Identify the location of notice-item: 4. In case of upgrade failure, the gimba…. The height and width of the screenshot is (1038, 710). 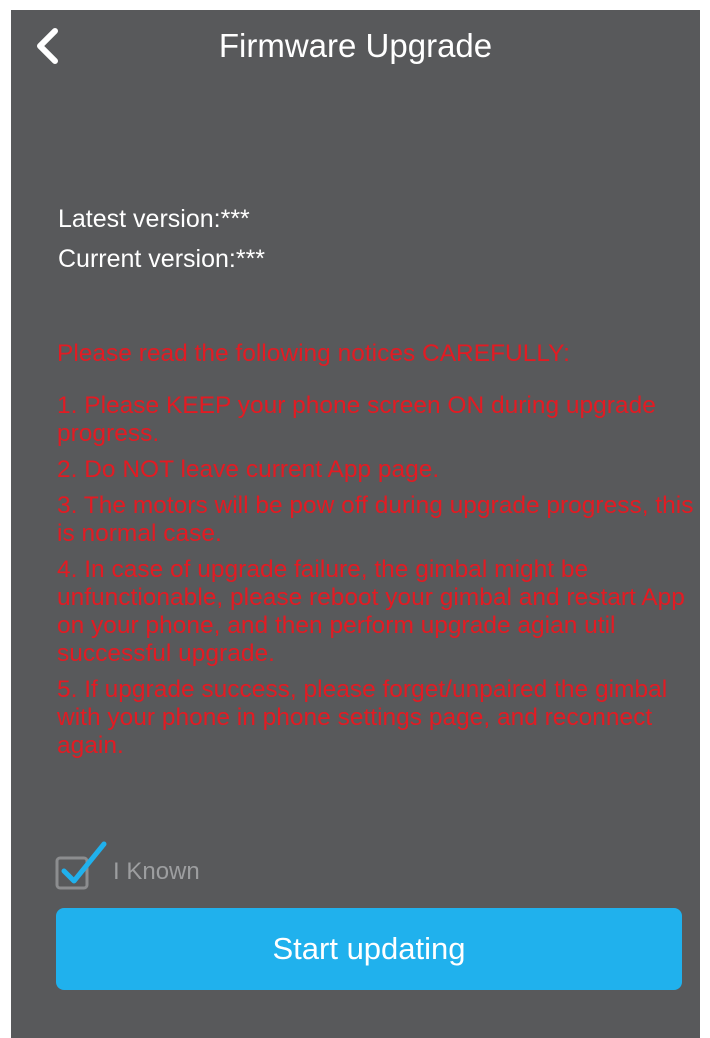
(371, 611).